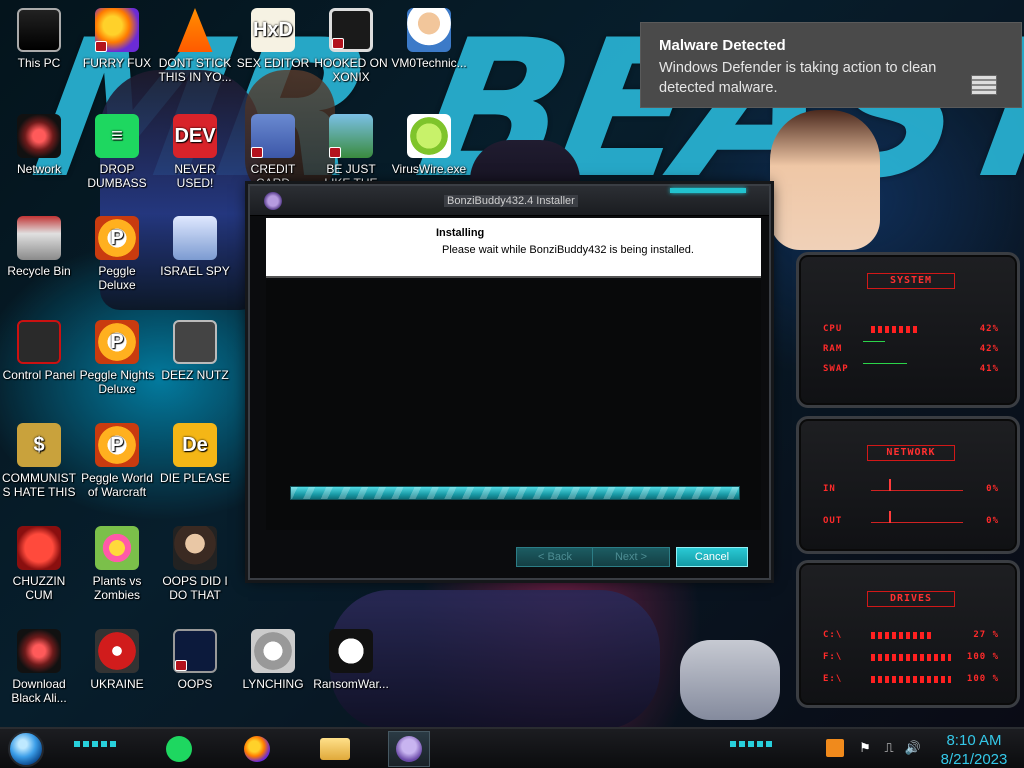 The image size is (1024, 768). I want to click on desktop-icon-never-used: DEV NEVER USED!, so click(195, 152).